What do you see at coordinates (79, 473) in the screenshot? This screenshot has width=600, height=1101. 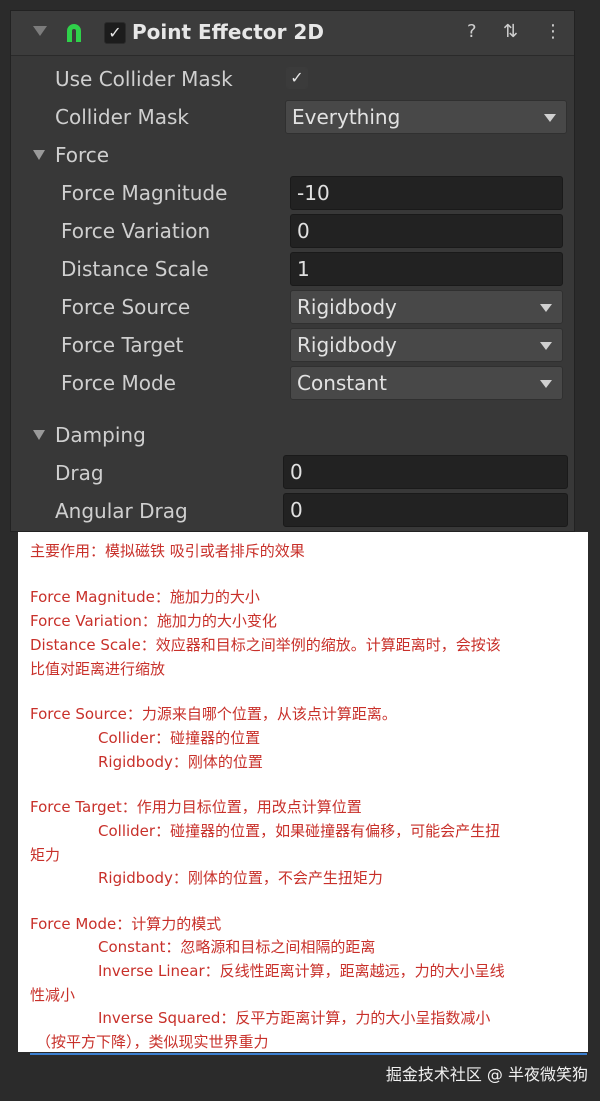 I see `drag-label: Drag` at bounding box center [79, 473].